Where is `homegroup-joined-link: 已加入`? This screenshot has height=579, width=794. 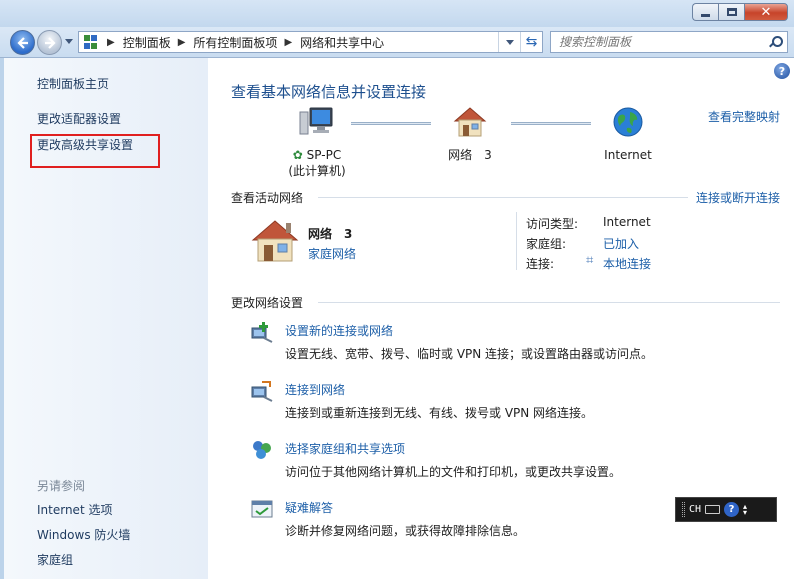 homegroup-joined-link: 已加入 is located at coordinates (621, 243).